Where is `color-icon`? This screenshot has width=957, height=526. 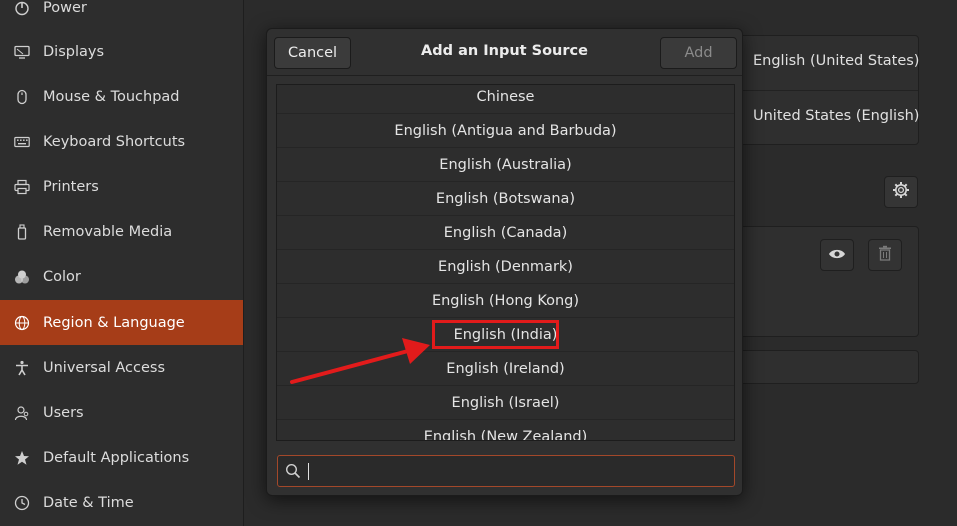 color-icon is located at coordinates (22, 277).